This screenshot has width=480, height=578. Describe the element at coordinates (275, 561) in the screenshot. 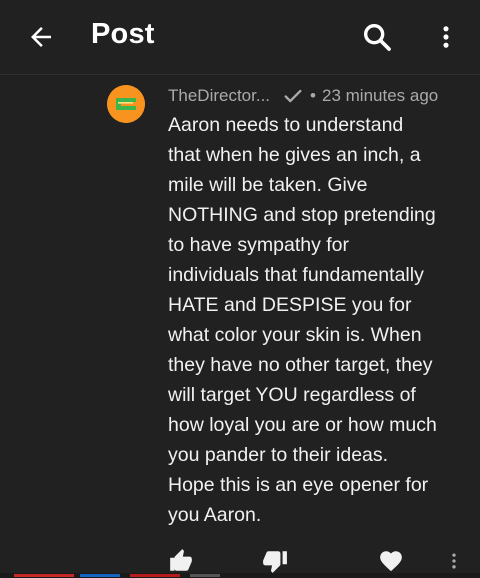

I see `thumbs-down-icon` at that location.